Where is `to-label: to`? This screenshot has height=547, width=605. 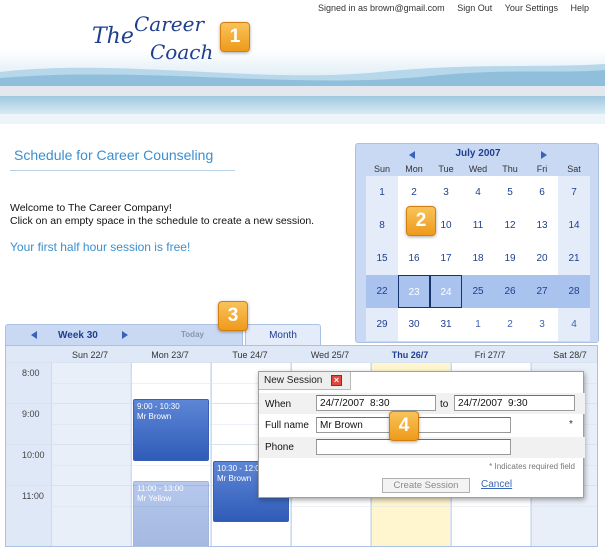 to-label: to is located at coordinates (444, 404).